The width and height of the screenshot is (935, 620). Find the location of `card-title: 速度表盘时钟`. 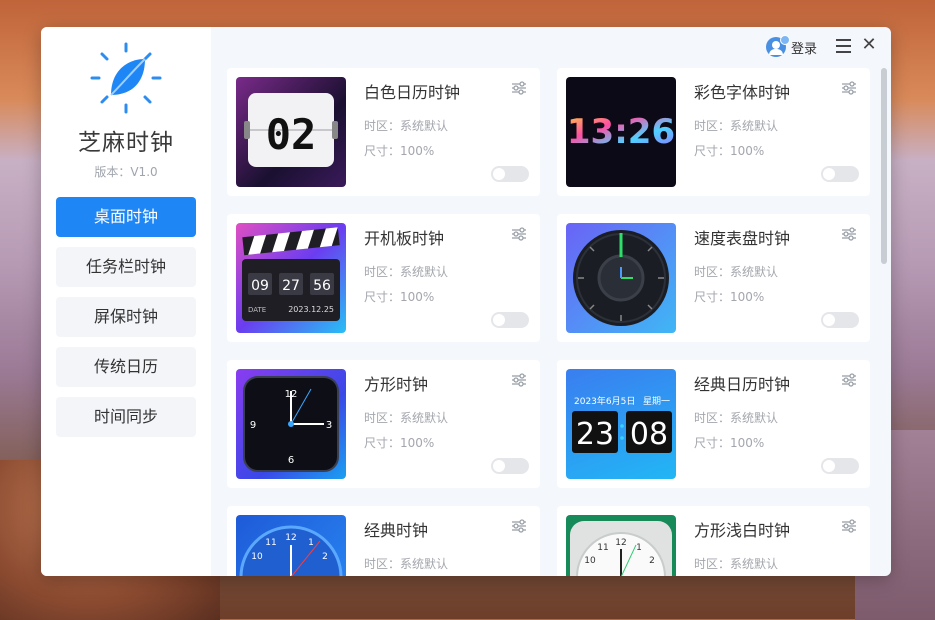

card-title: 速度表盘时钟 is located at coordinates (742, 238).